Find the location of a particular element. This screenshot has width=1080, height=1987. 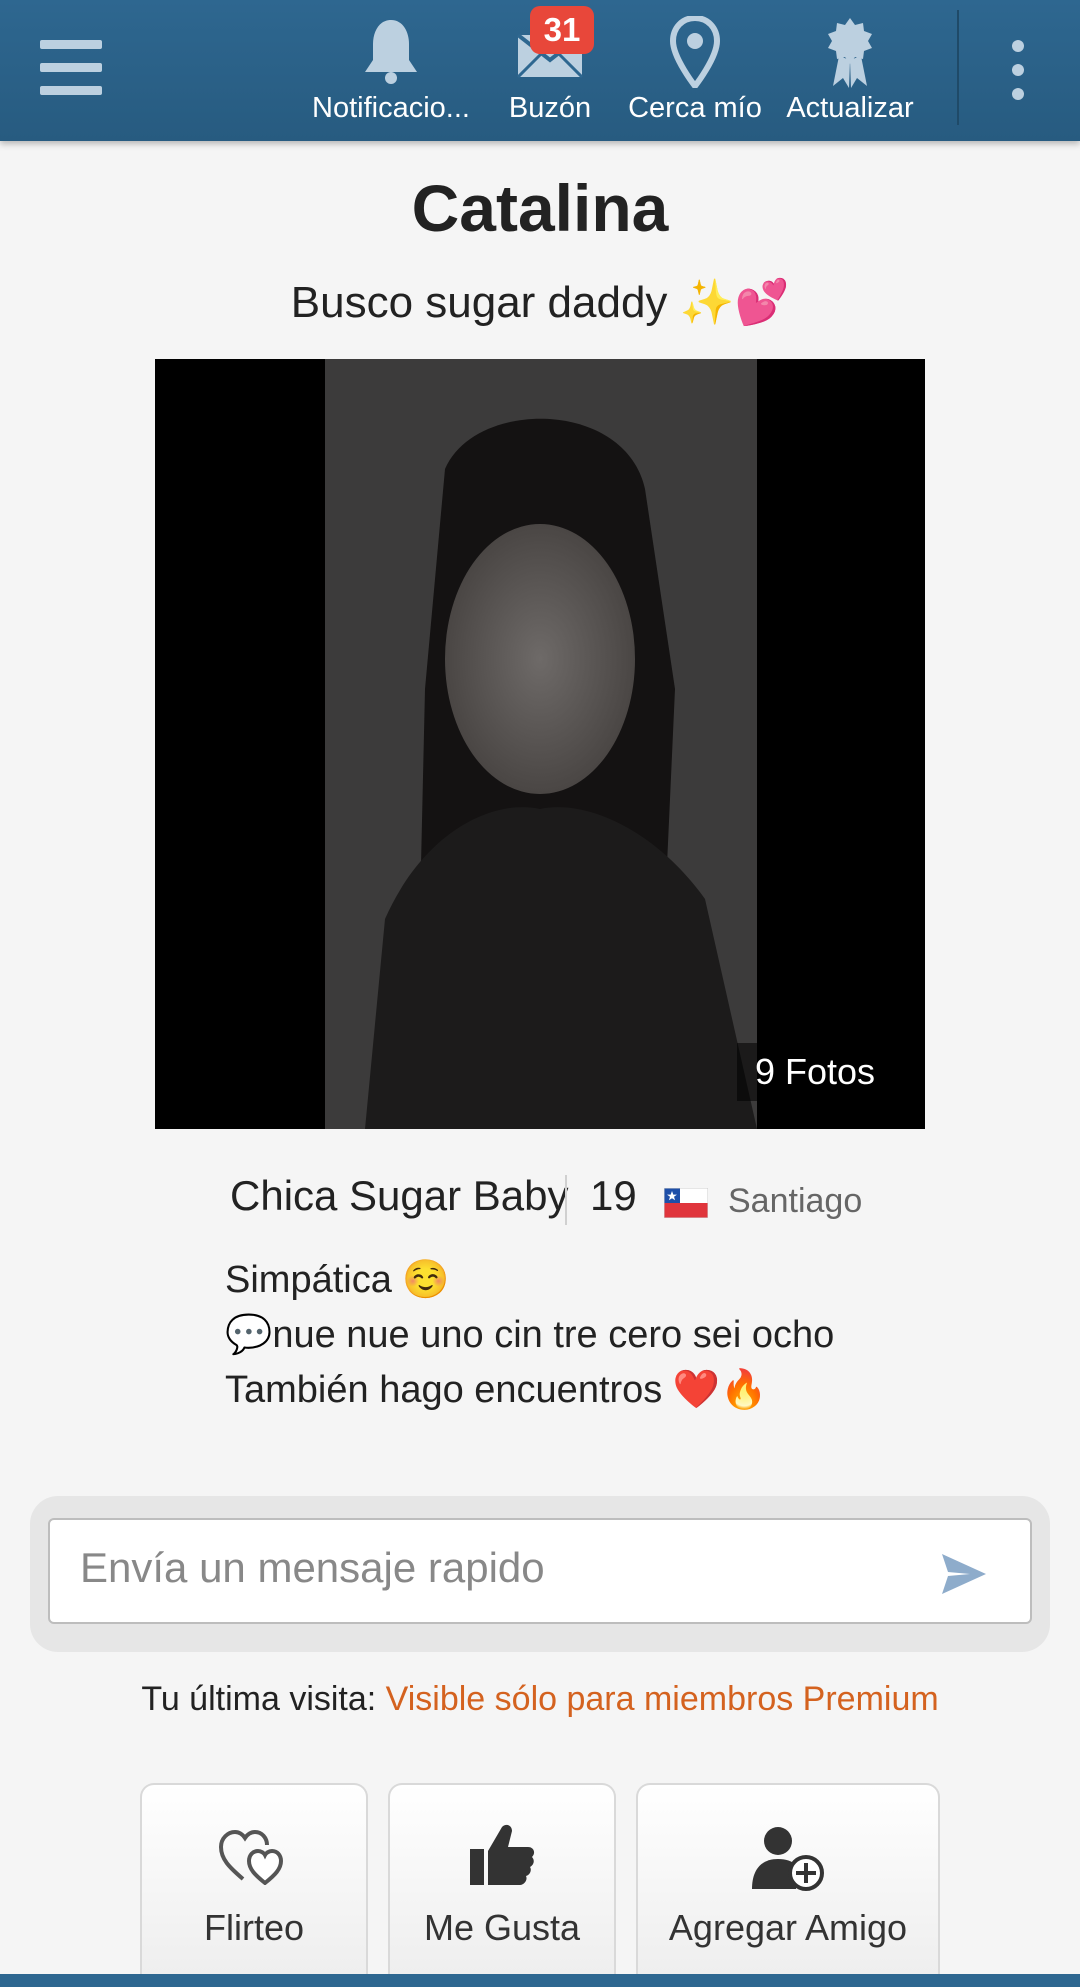

profile-info-row: Chica Sugar Baby 19 Santiago is located at coordinates (540, 1202).